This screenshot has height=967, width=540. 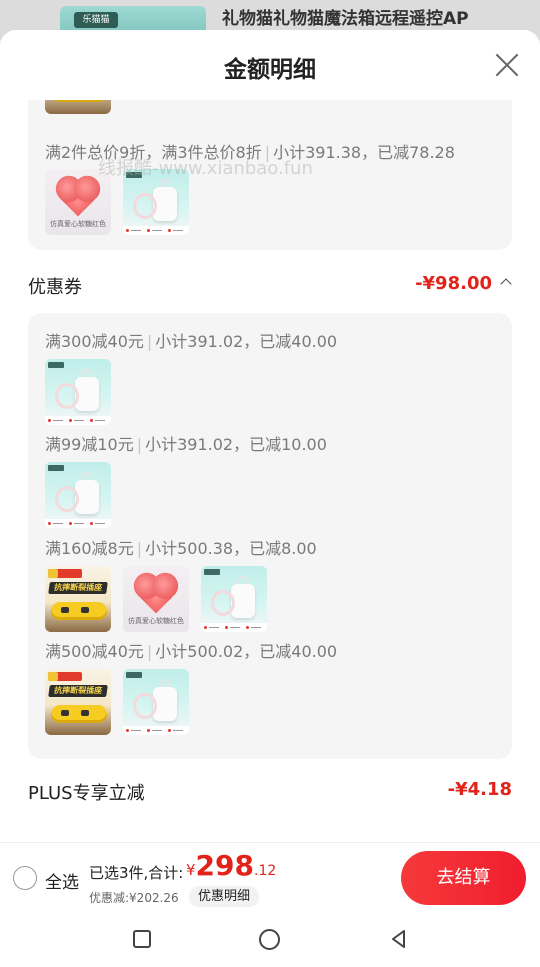 I want to click on coupon-rule-2: 满99减10元 | 小计391.02，已减10.00, so click(x=186, y=443).